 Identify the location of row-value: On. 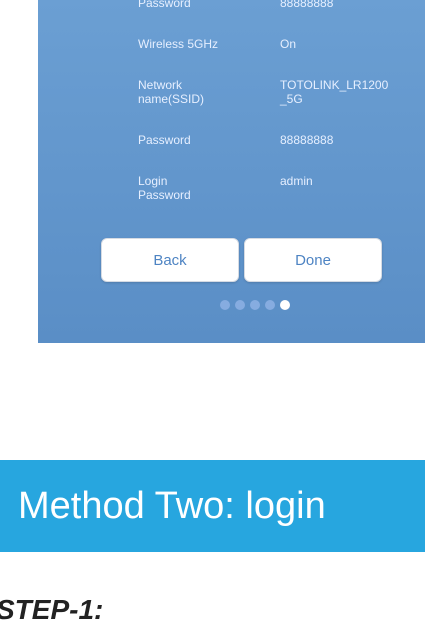
(288, 44).